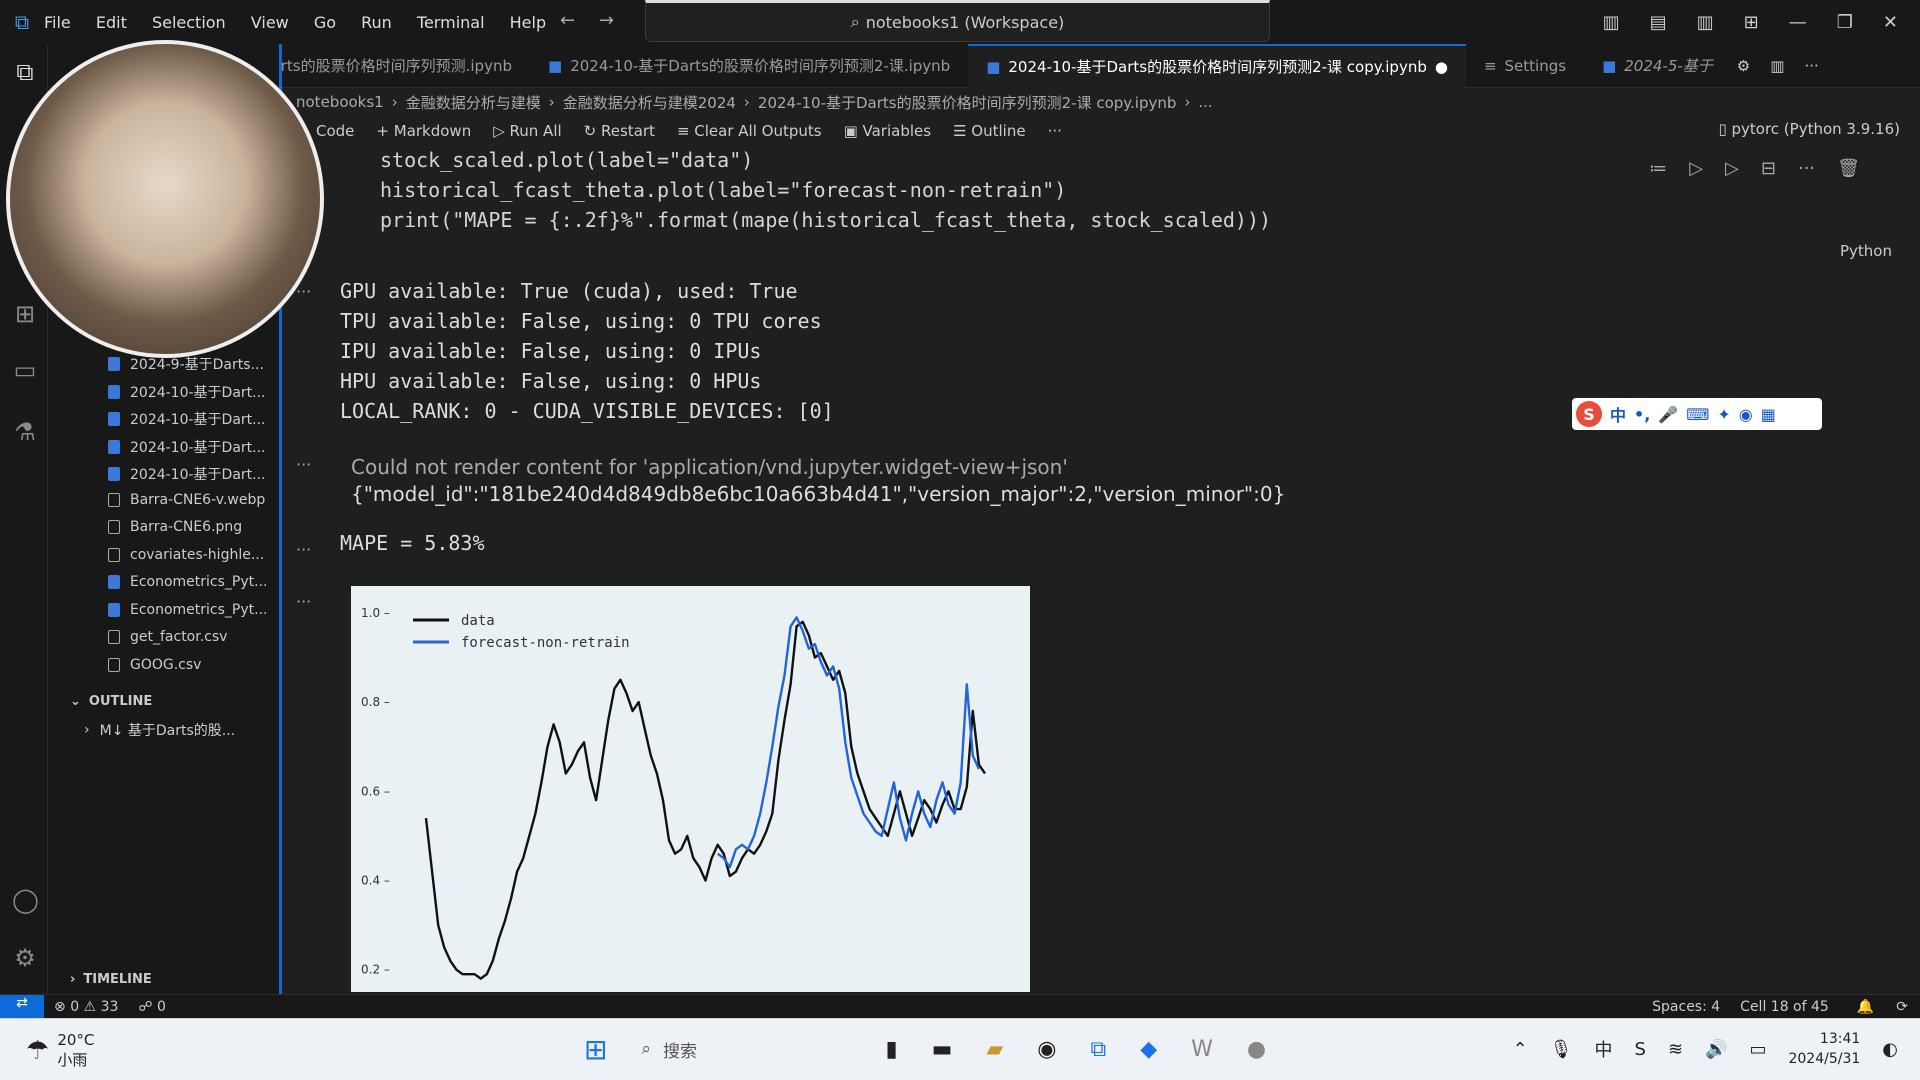 The height and width of the screenshot is (1080, 1920). What do you see at coordinates (619, 131) in the screenshot?
I see `restart-button: ↻ Restart` at bounding box center [619, 131].